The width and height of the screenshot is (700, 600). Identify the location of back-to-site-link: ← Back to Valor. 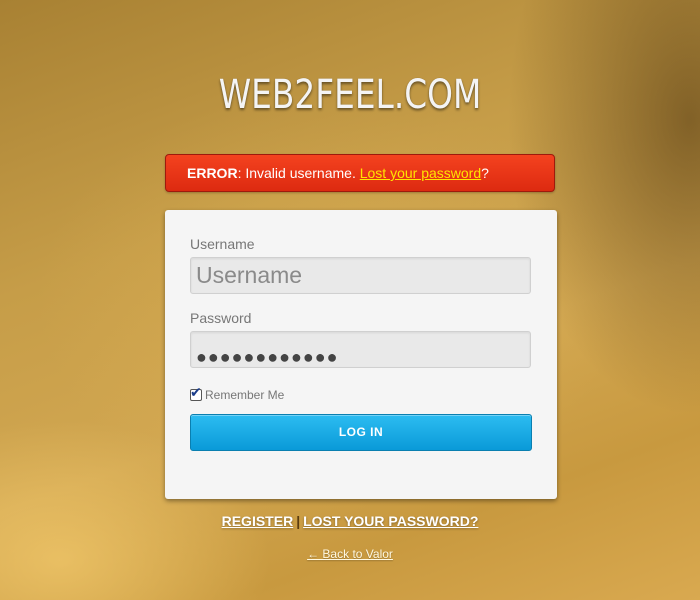
(350, 554).